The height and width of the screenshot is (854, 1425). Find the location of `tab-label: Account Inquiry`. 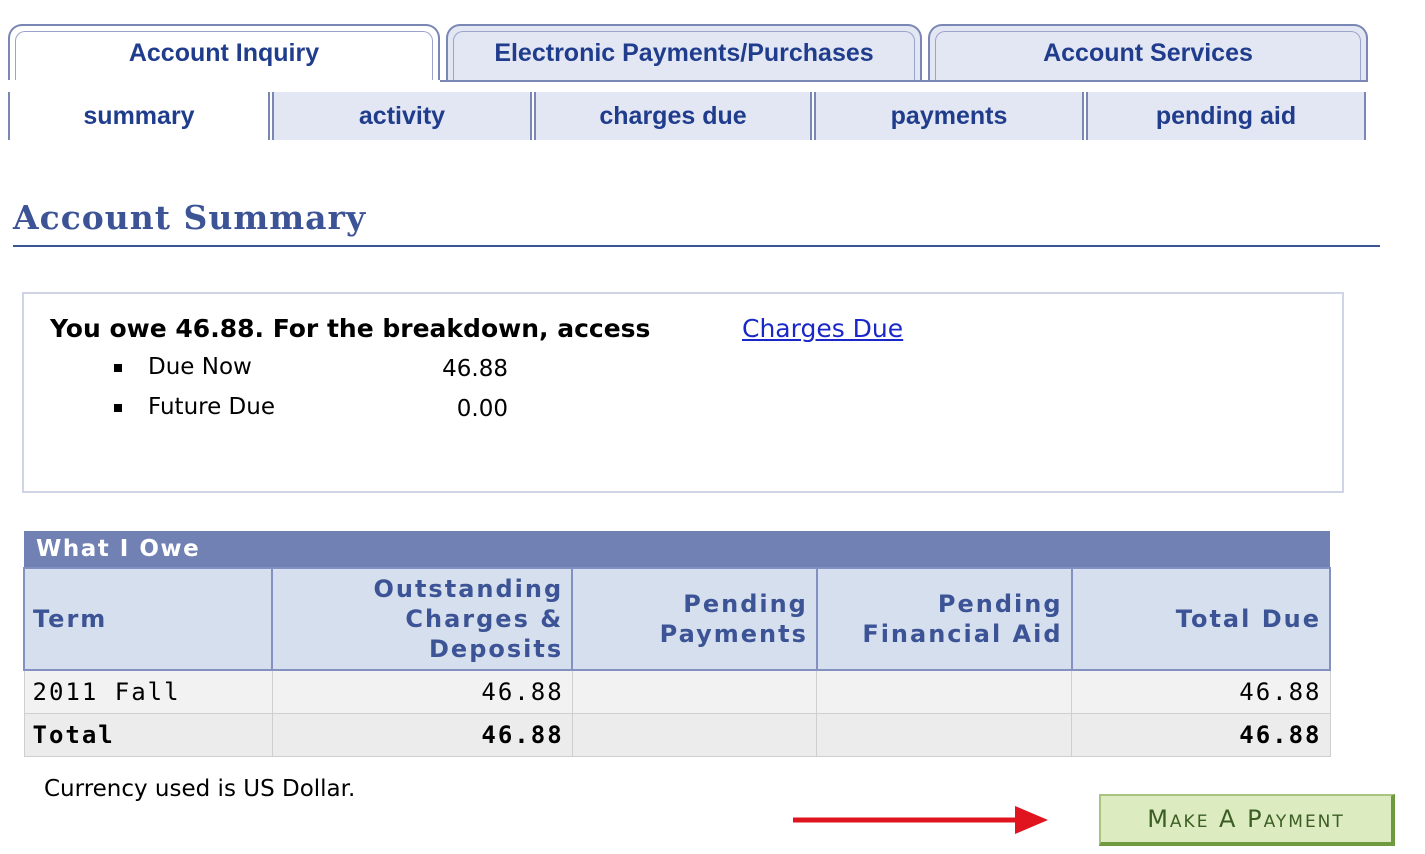

tab-label: Account Inquiry is located at coordinates (224, 52).